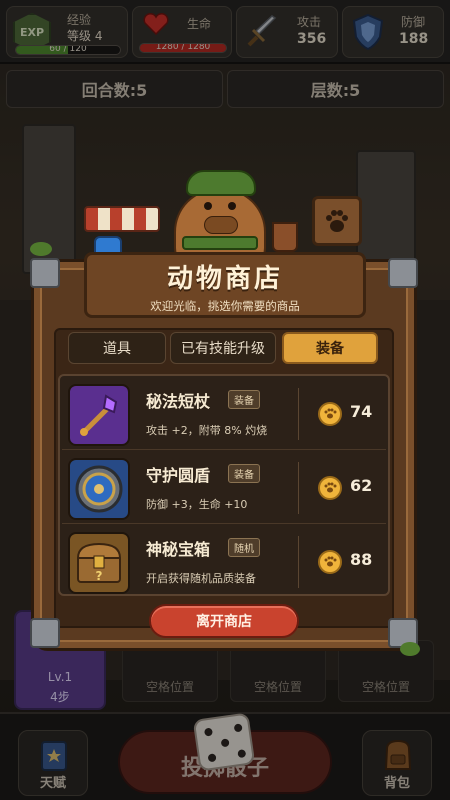 The height and width of the screenshot is (800, 450). I want to click on awning-decoration, so click(122, 219).